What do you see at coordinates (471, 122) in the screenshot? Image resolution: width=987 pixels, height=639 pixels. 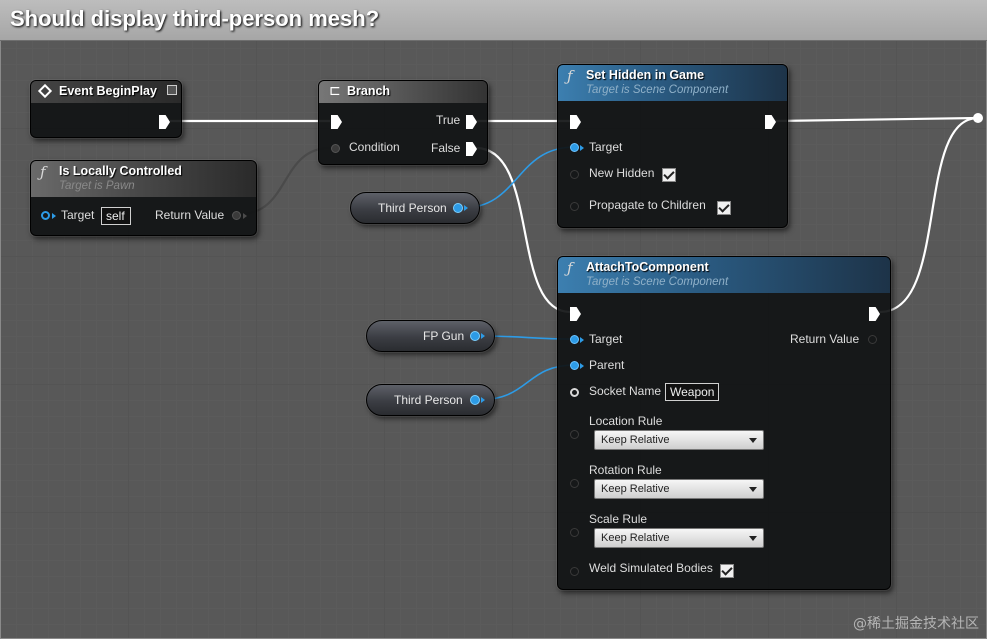 I see `true-exec-pin` at bounding box center [471, 122].